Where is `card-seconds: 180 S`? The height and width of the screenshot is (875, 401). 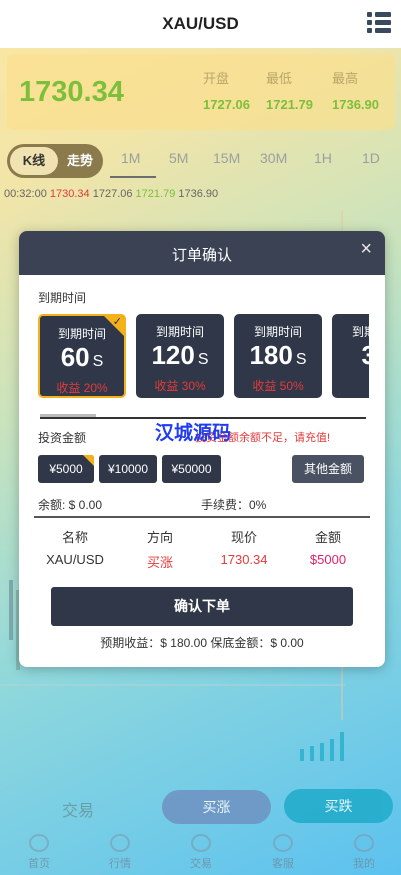
card-seconds: 180 S is located at coordinates (278, 355).